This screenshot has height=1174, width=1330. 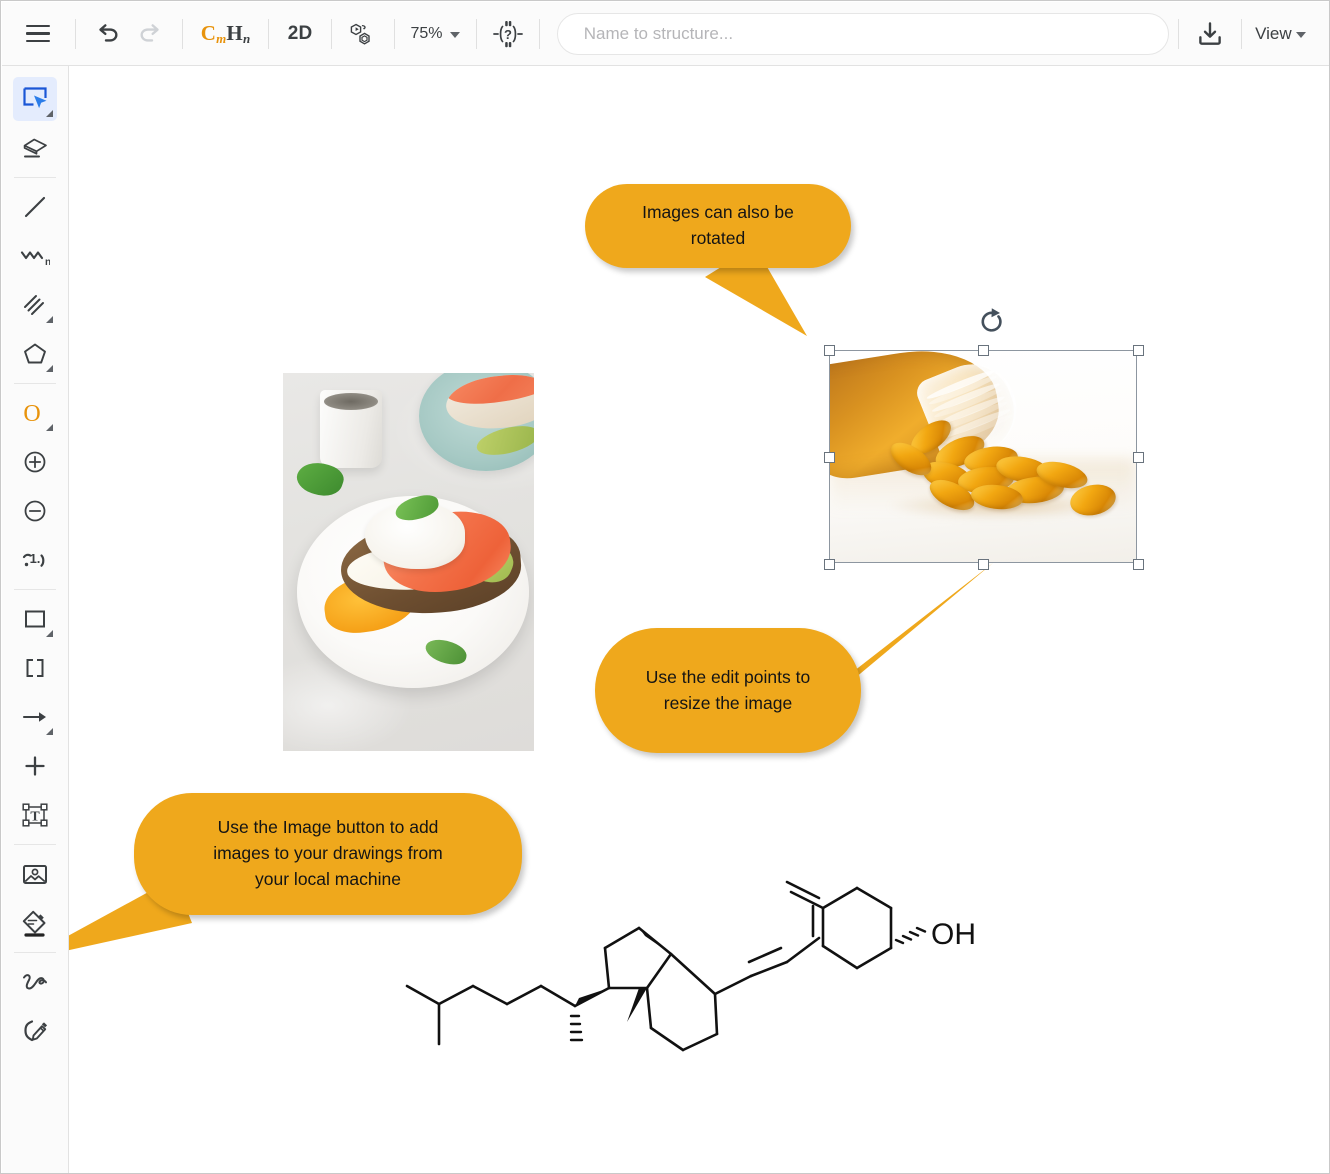 I want to click on sidebar-item-select-tool, so click(x=35, y=99).